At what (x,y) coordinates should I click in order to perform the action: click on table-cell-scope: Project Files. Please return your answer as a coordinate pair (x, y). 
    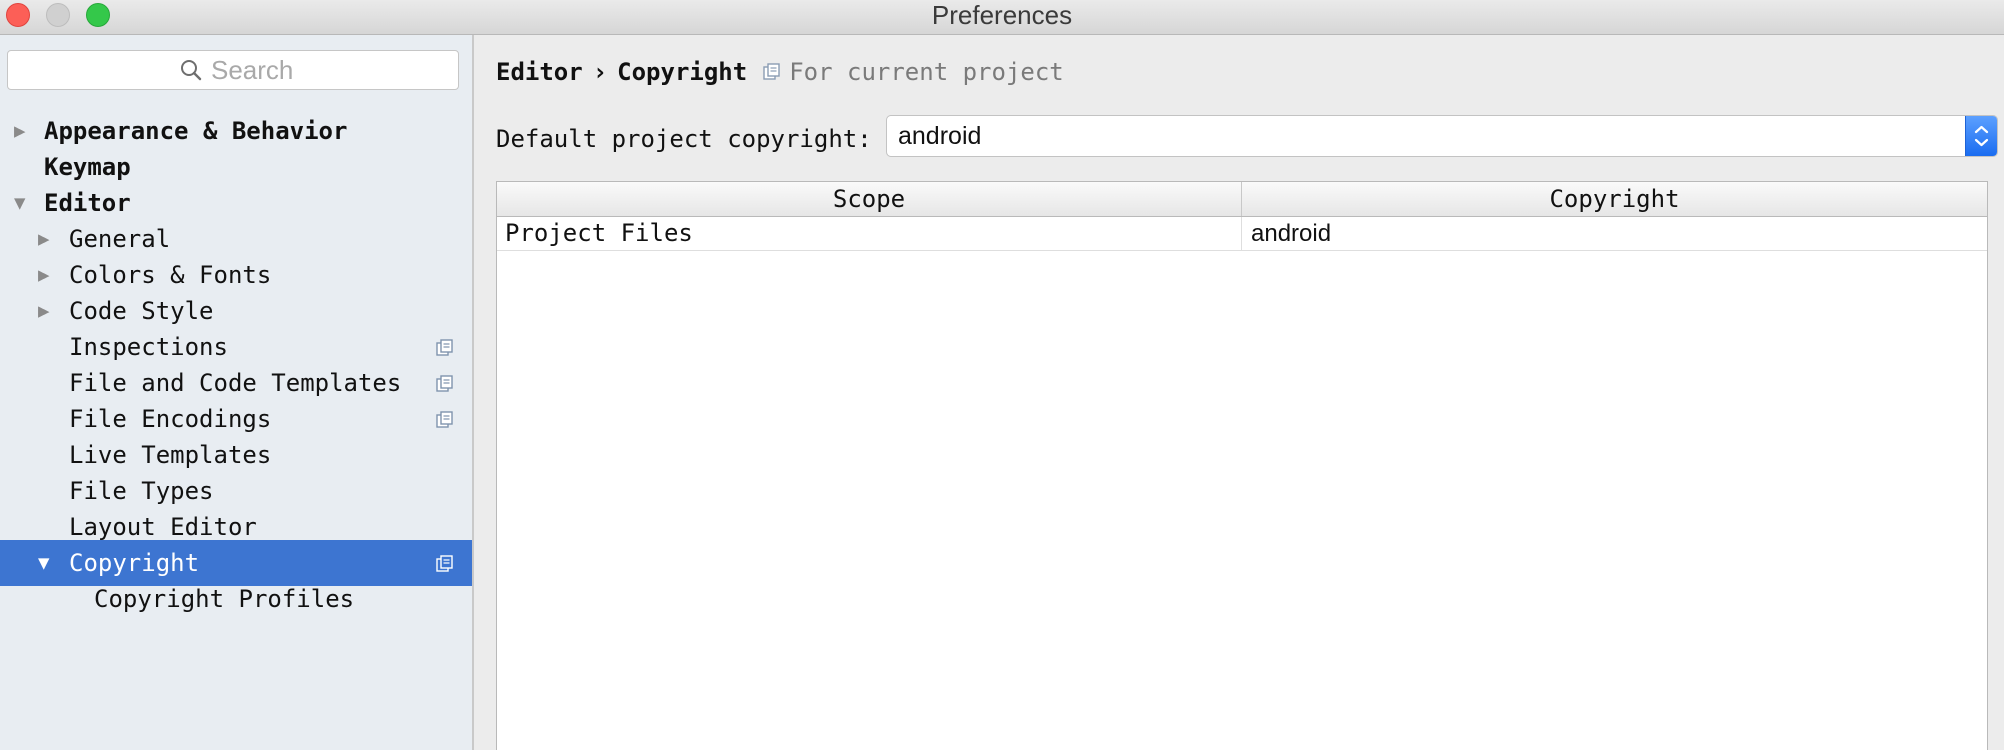
    Looking at the image, I should click on (599, 233).